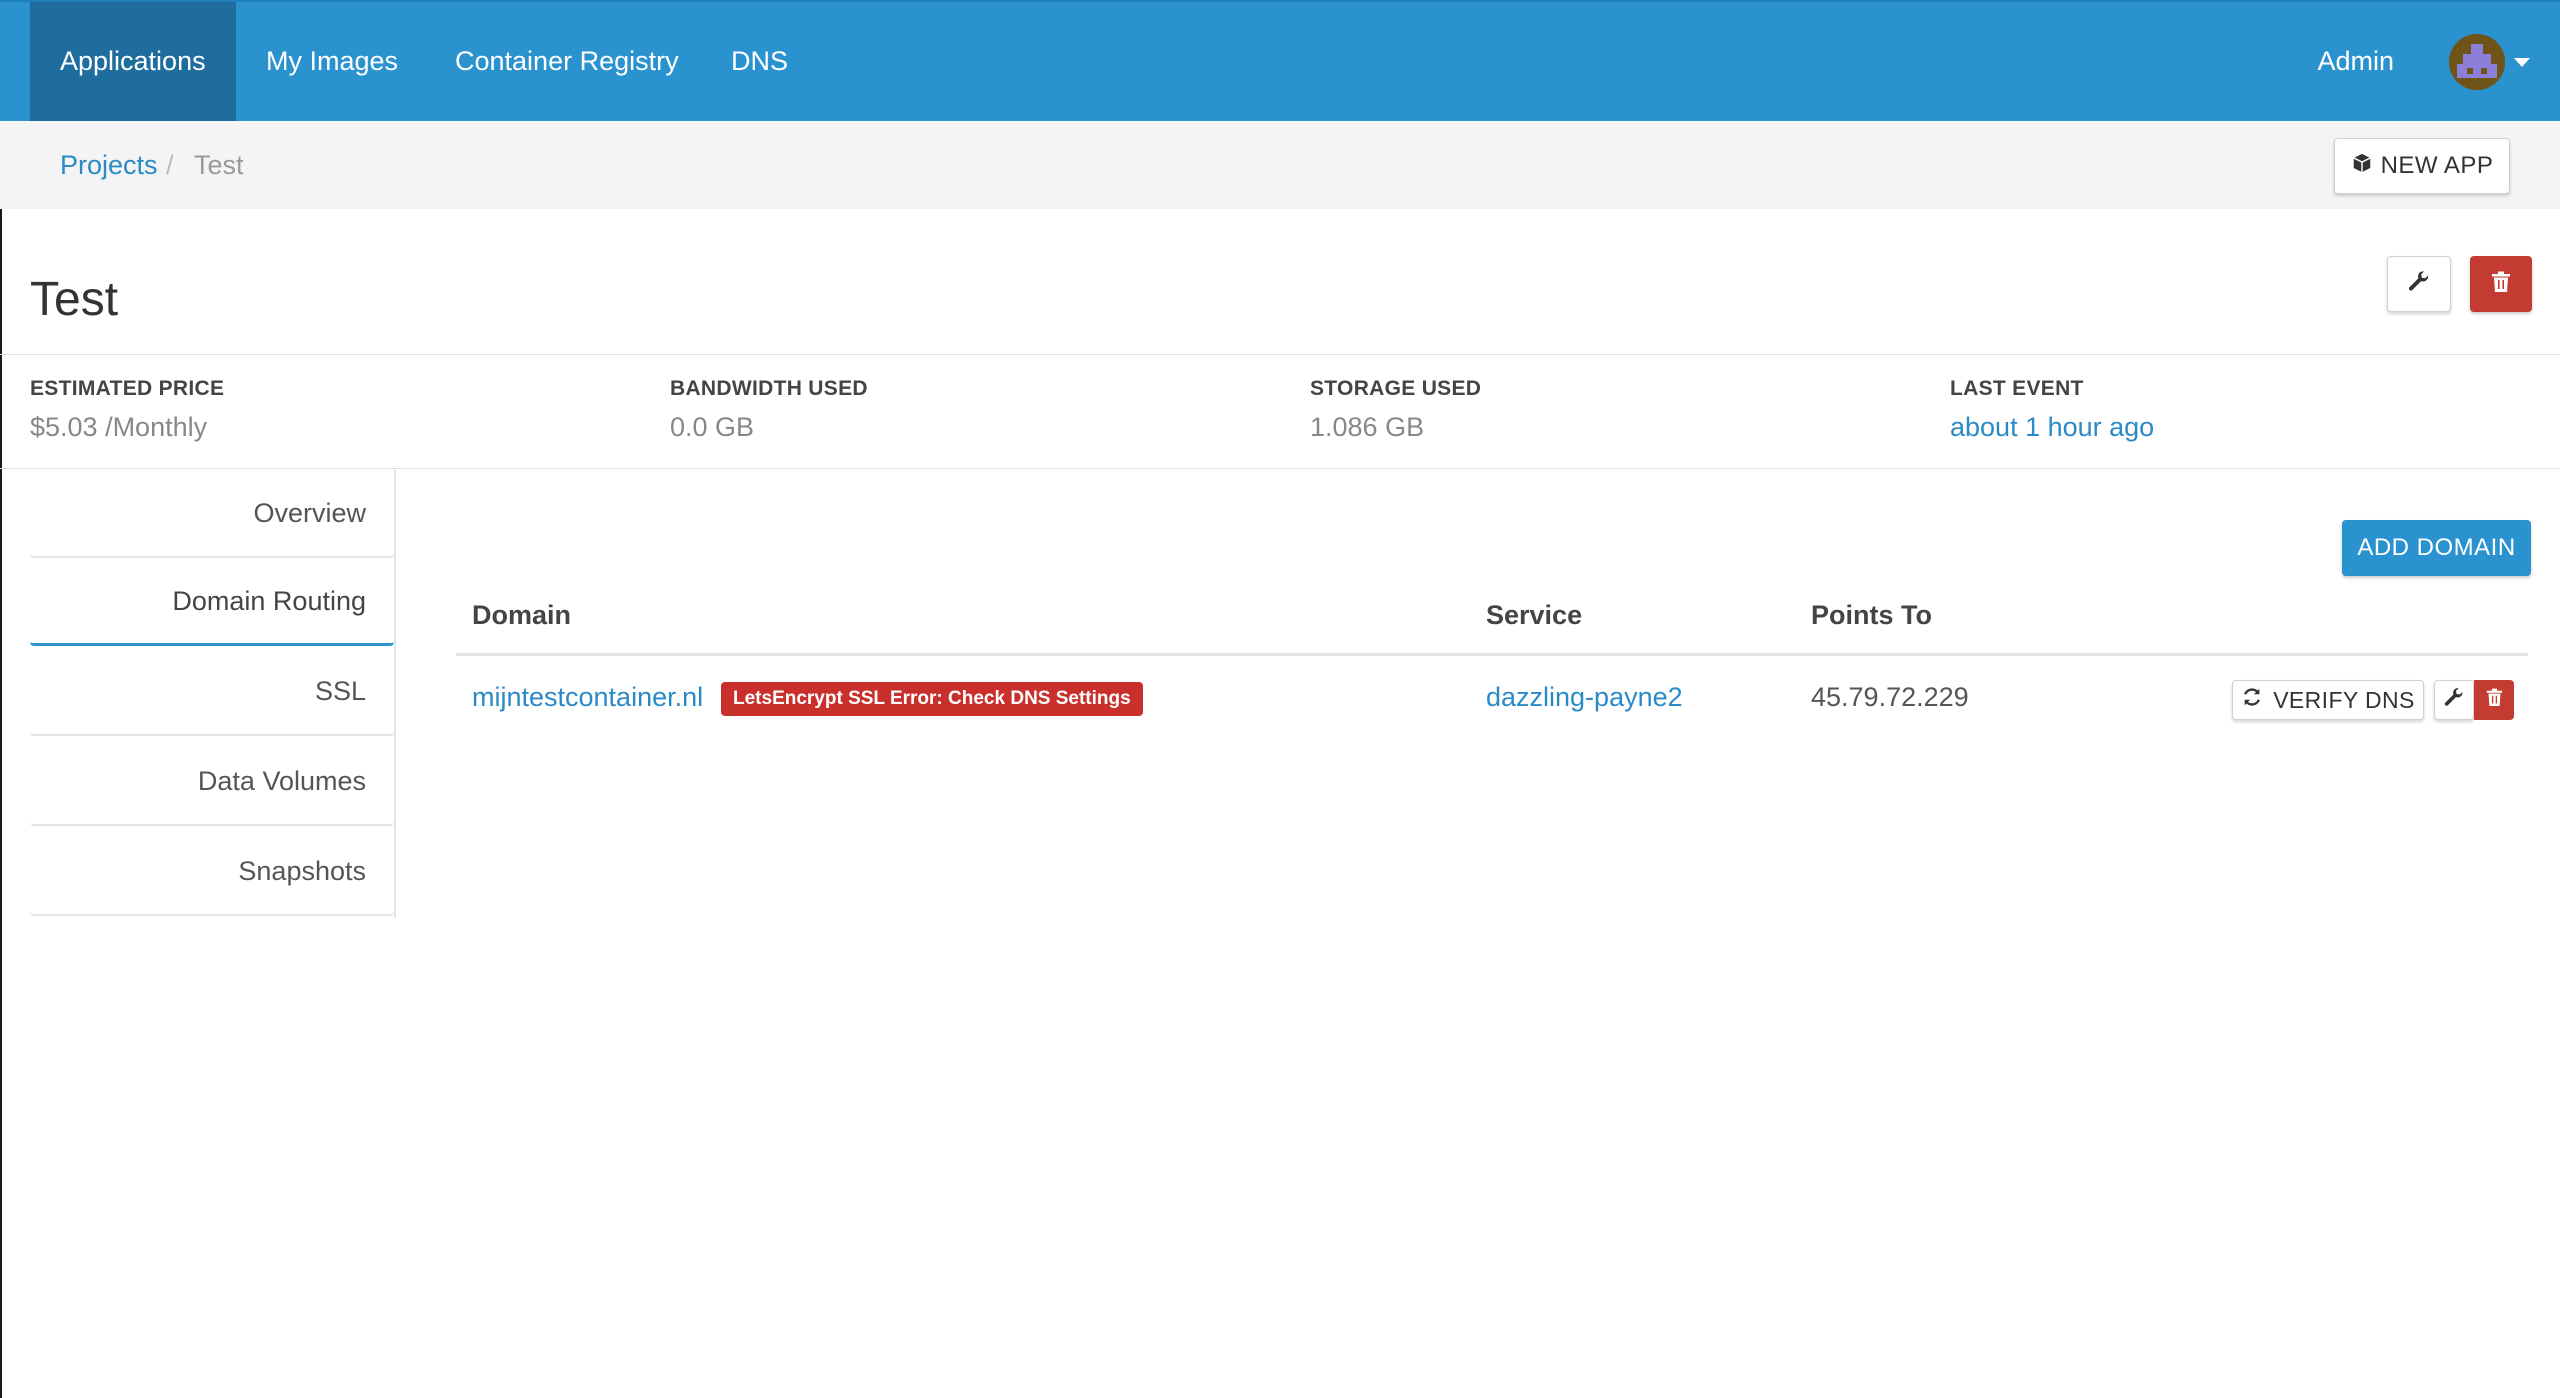 This screenshot has height=1398, width=2560. What do you see at coordinates (522, 615) in the screenshot?
I see `column-header-domain: Domain` at bounding box center [522, 615].